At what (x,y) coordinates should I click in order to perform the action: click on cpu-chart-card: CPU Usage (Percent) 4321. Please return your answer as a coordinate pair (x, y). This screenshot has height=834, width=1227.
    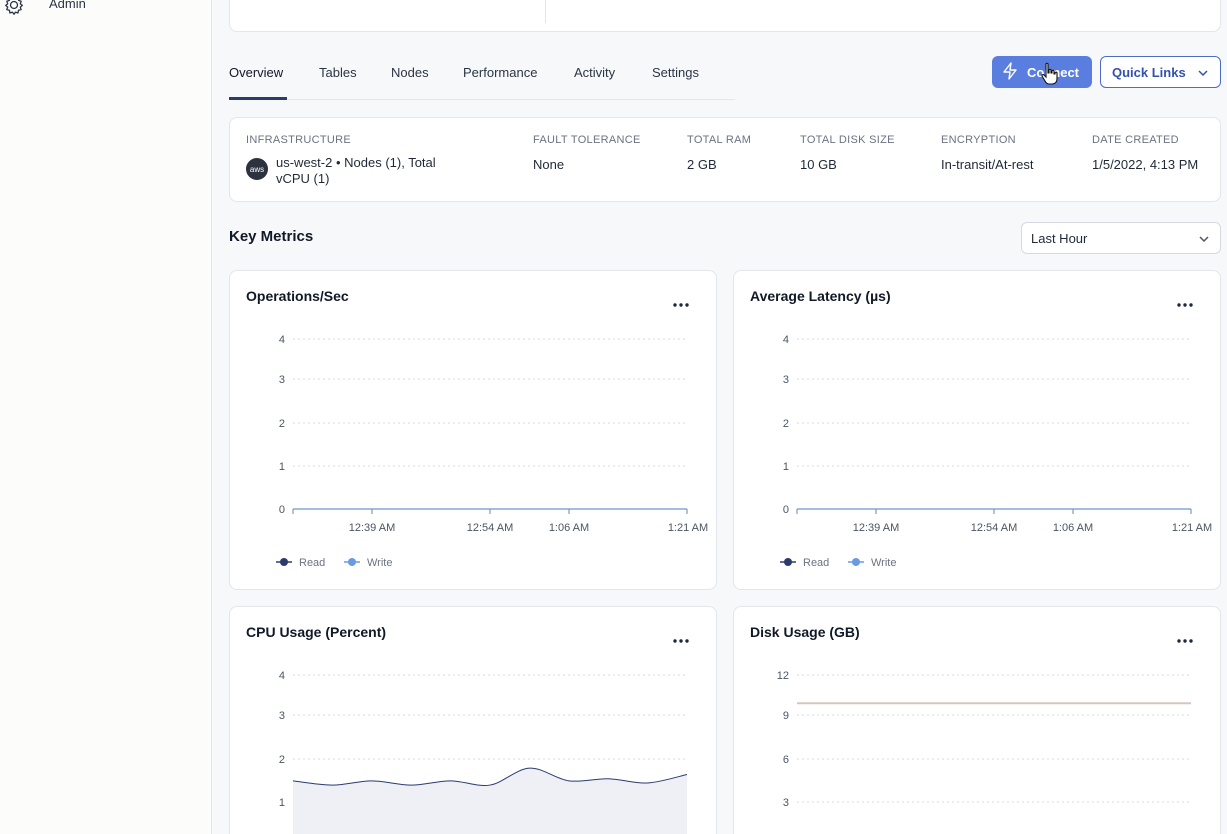
    Looking at the image, I should click on (473, 720).